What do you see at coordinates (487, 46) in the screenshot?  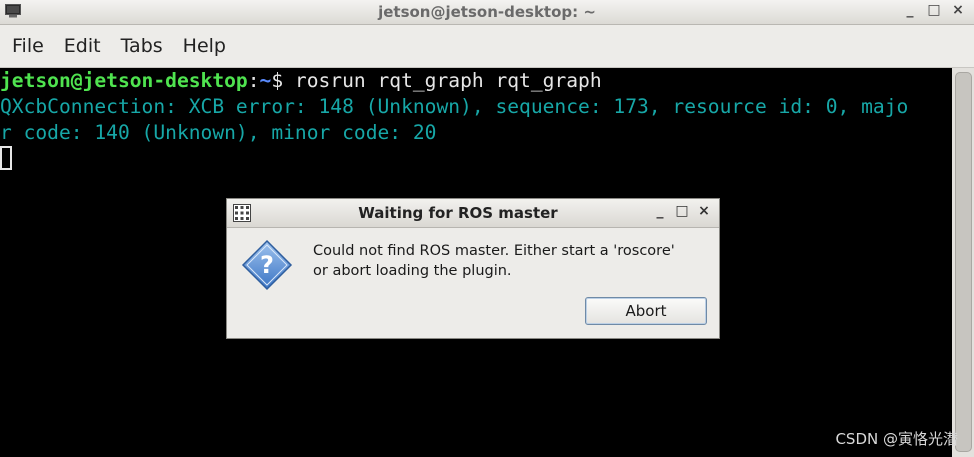 I see `menu-bar: File Edit Tabs Help` at bounding box center [487, 46].